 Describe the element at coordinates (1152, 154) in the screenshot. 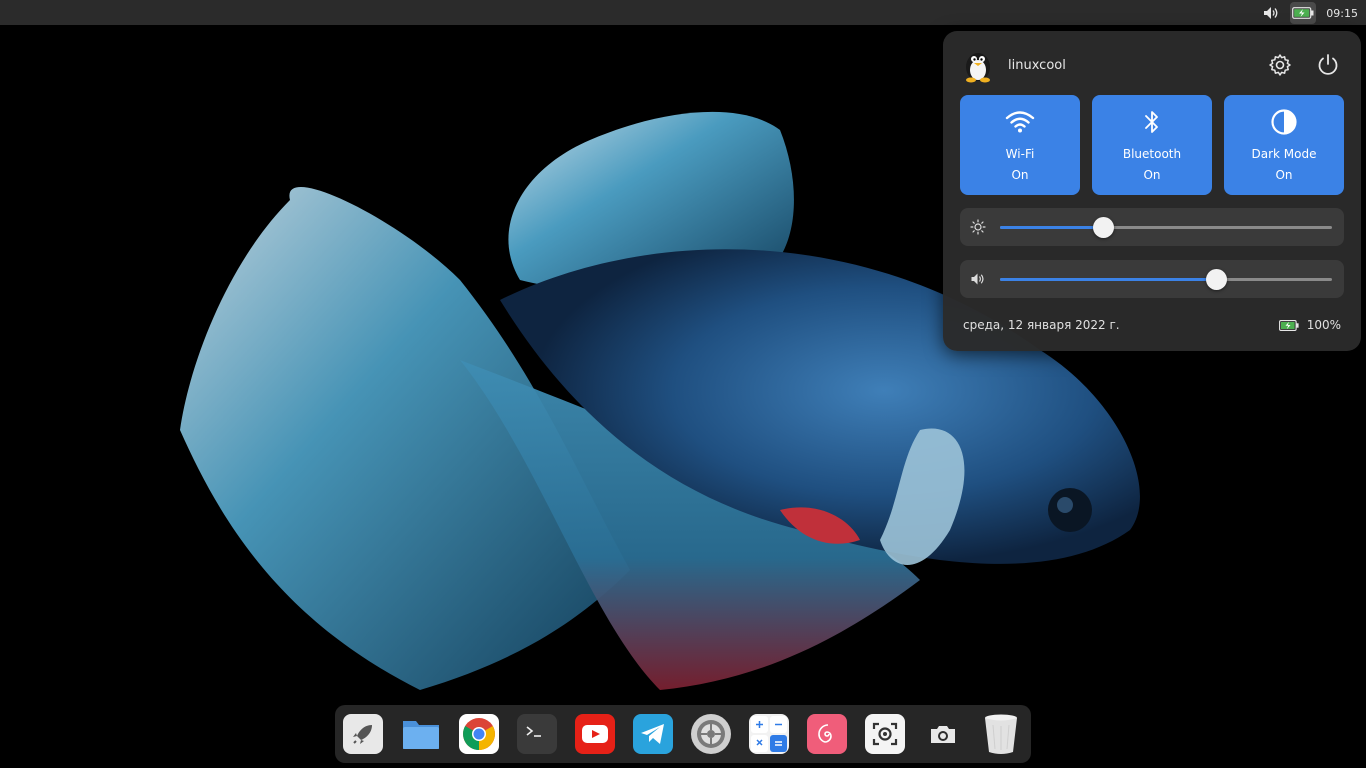

I see `bluetooth-label: Bluetooth` at that location.